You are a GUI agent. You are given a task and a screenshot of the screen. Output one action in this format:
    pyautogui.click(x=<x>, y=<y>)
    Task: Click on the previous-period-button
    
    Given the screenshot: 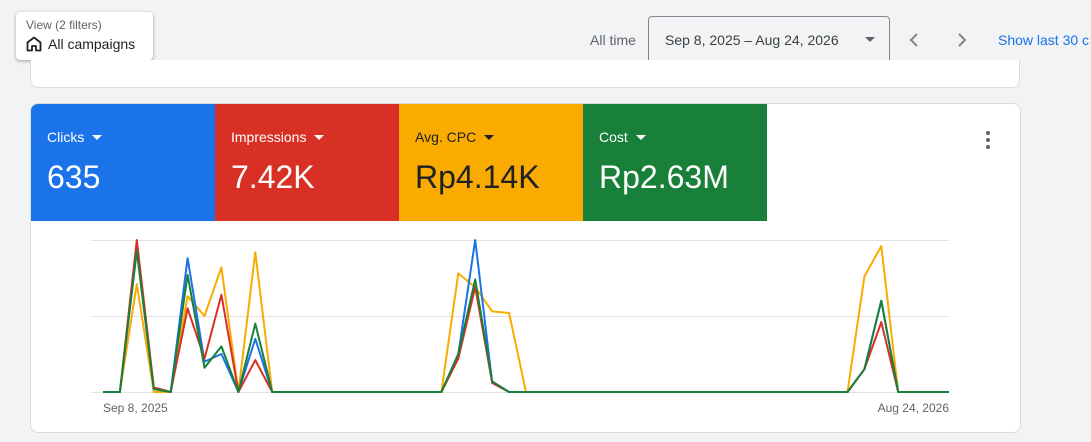 What is the action you would take?
    pyautogui.click(x=914, y=40)
    